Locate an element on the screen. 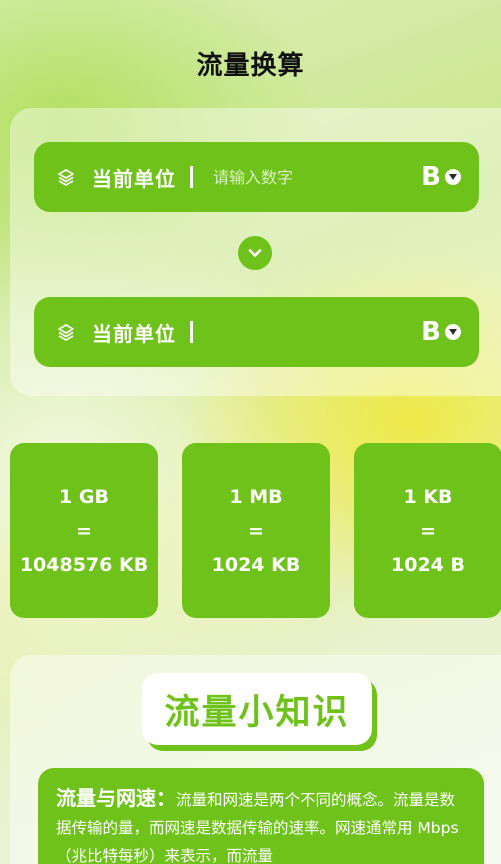 This screenshot has width=501, height=864. from-unit-row: 当前单位 B is located at coordinates (256, 177).